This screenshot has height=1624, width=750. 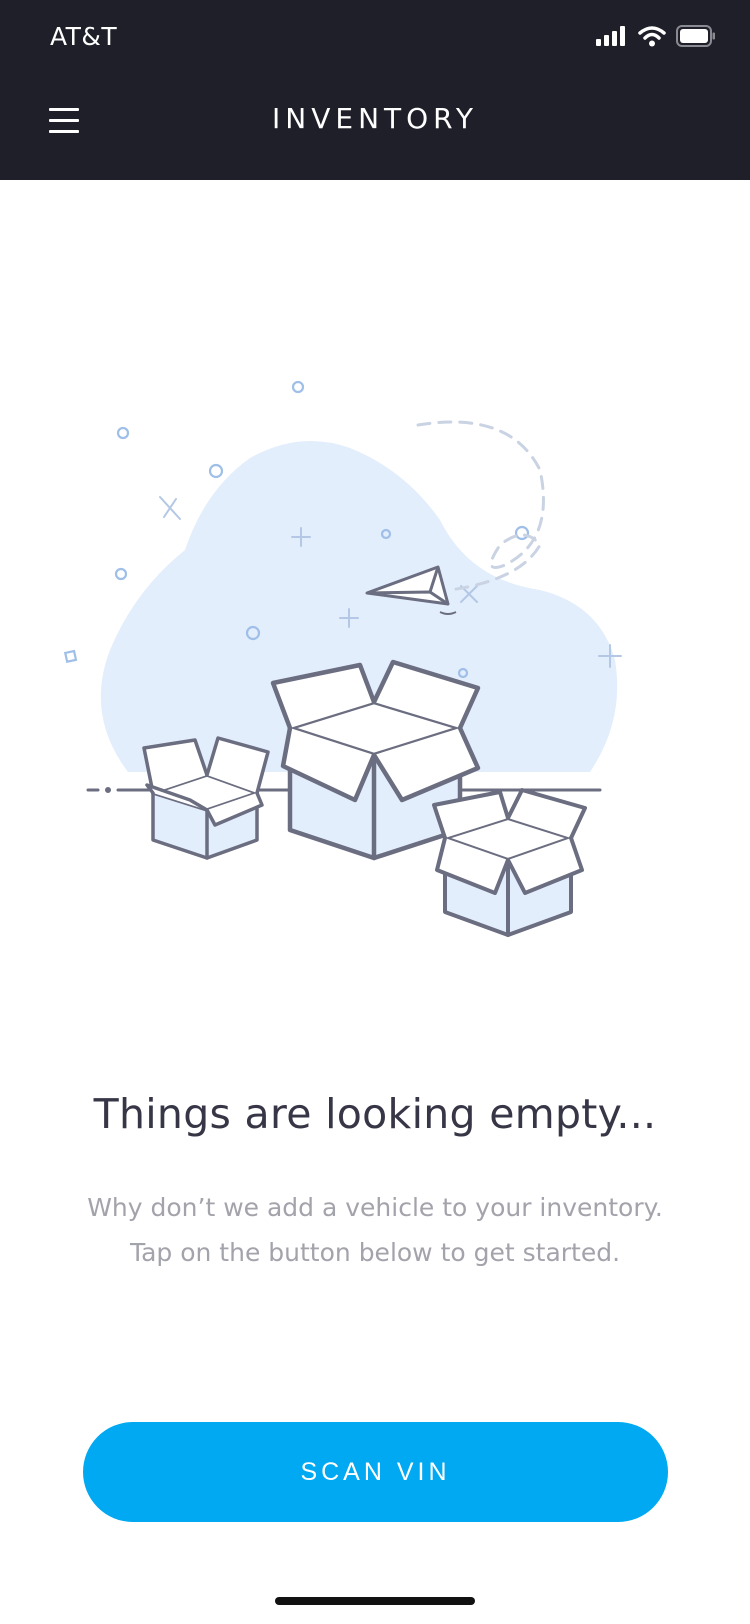 I want to click on top-bar: AT&T INVENTORY, so click(x=375, y=90).